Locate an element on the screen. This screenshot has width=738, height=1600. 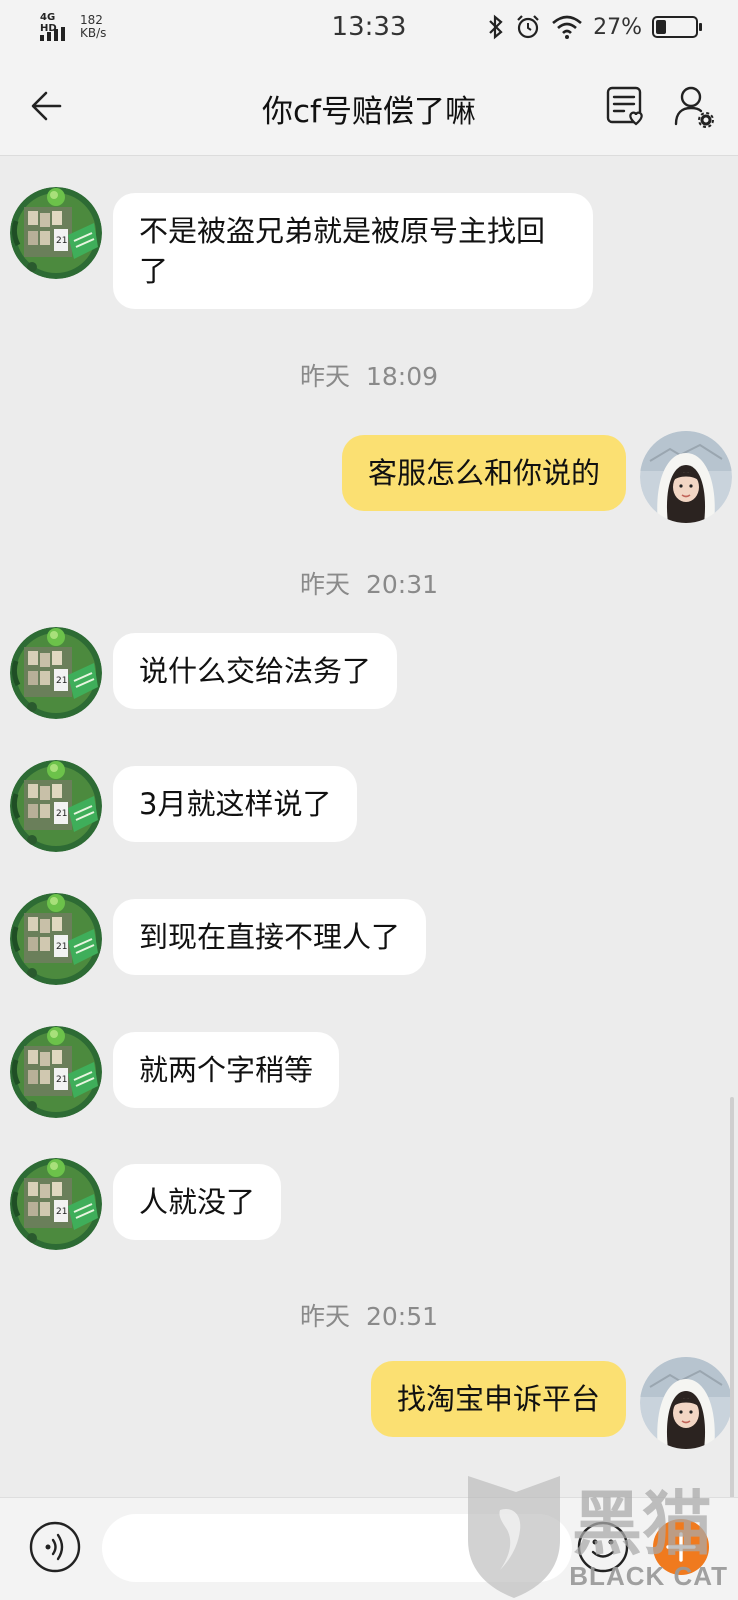
message-bubble-received: 就两个字稍等 is located at coordinates (226, 1070).